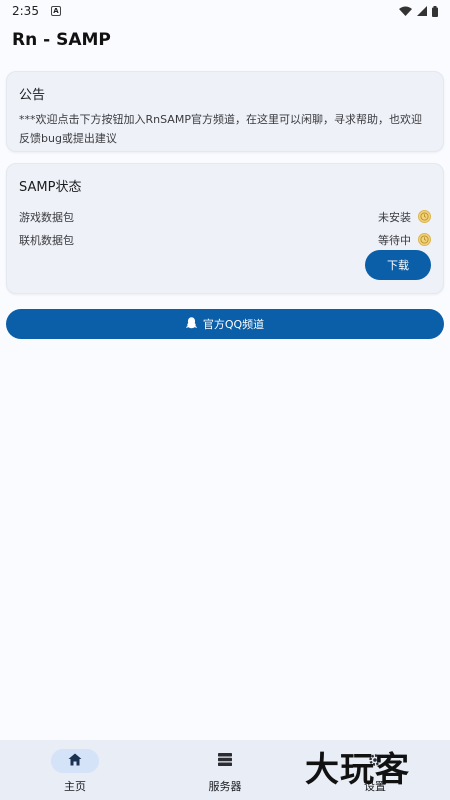 This screenshot has width=450, height=800. Describe the element at coordinates (46, 240) in the screenshot. I see `status-row-label: 联机数据包` at that location.